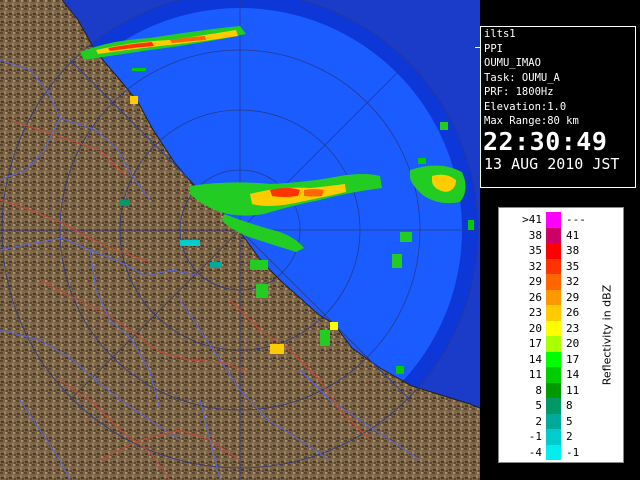  What do you see at coordinates (535, 235) in the screenshot?
I see `legend-lower-bound: 38` at bounding box center [535, 235].